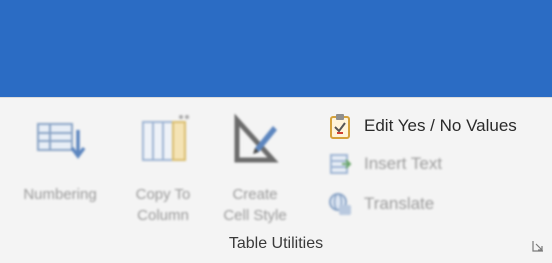  I want to click on numbering-button: Numbering, so click(60, 175).